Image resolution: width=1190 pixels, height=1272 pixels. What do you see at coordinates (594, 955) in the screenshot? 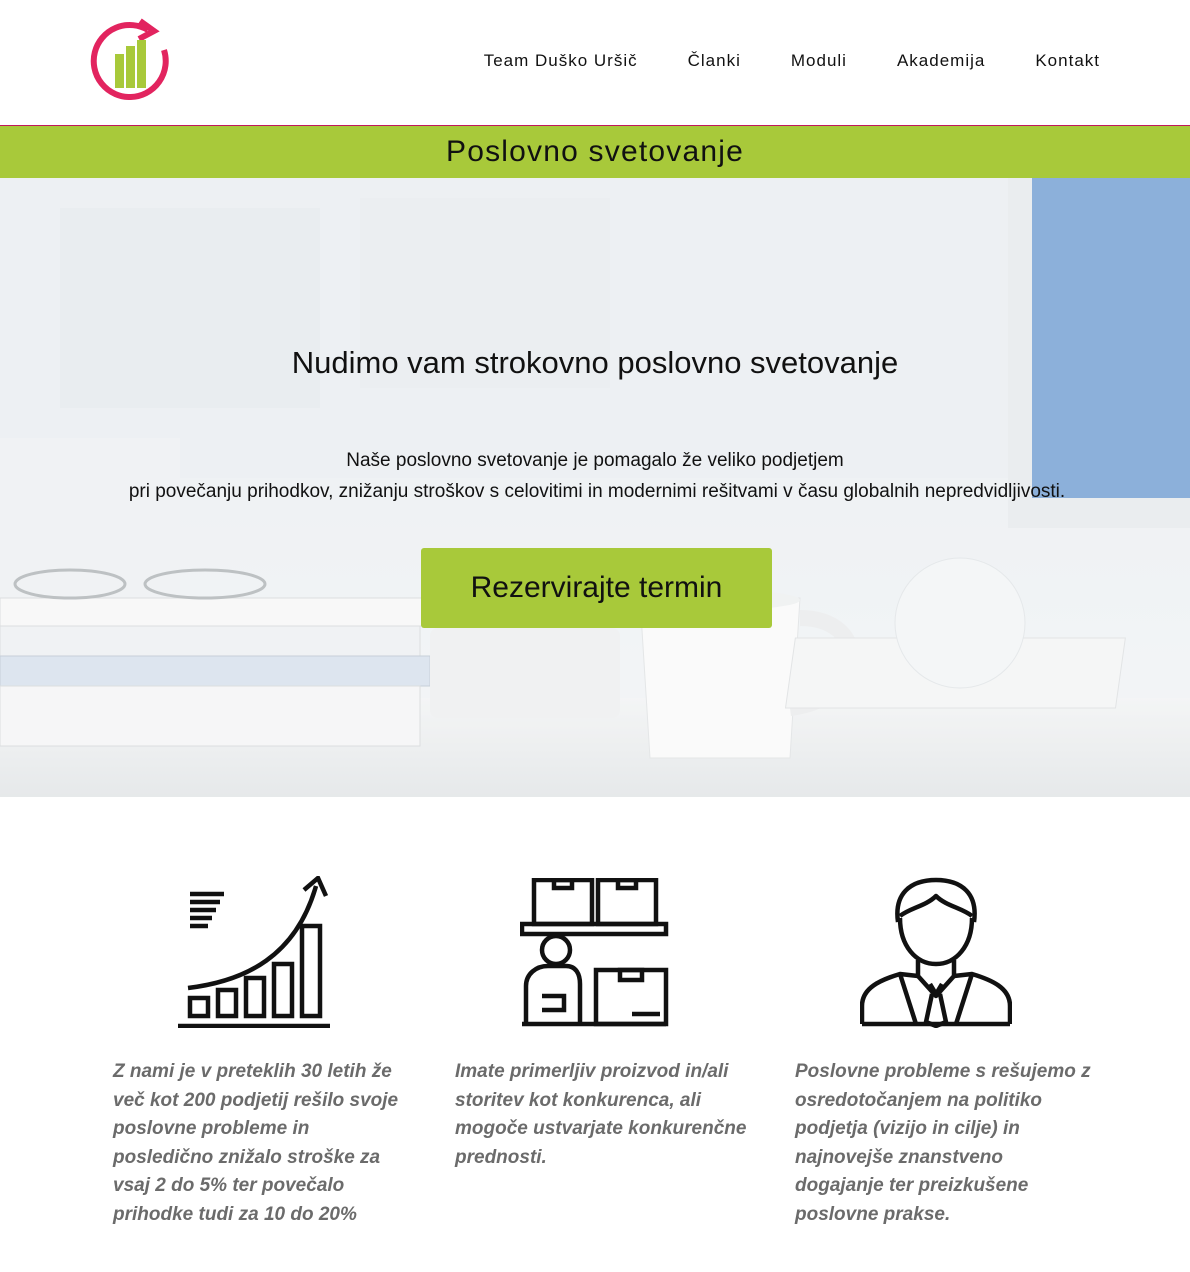
I see `warehouse-worker-icon` at bounding box center [594, 955].